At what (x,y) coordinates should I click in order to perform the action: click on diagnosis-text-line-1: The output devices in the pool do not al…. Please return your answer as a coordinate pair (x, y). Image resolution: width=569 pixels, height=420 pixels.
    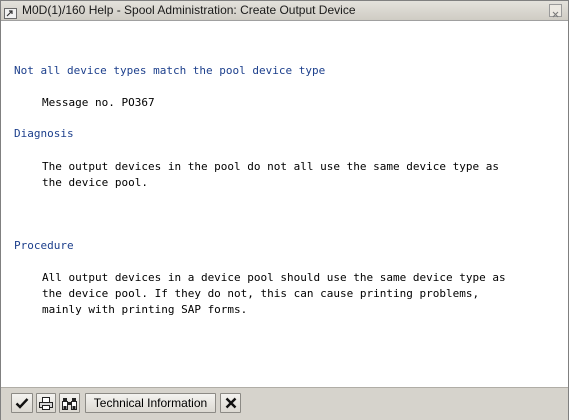
    Looking at the image, I should click on (270, 166).